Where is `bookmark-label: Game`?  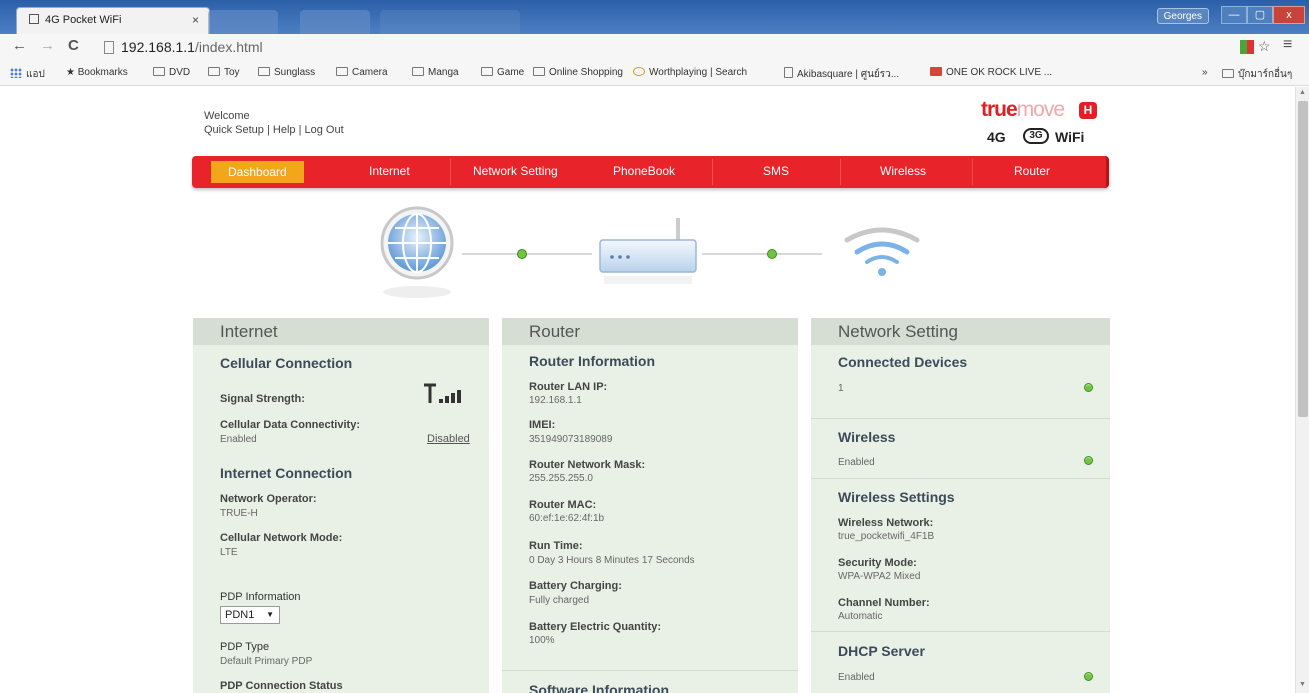
bookmark-label: Game is located at coordinates (511, 72).